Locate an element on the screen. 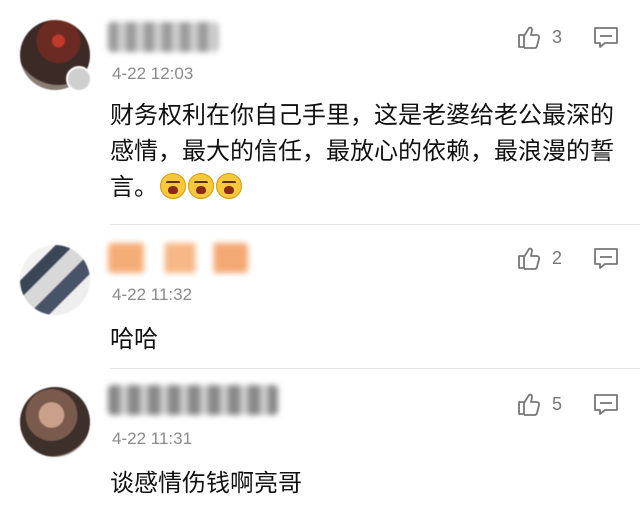 This screenshot has width=640, height=514. like-count: 3 is located at coordinates (557, 36).